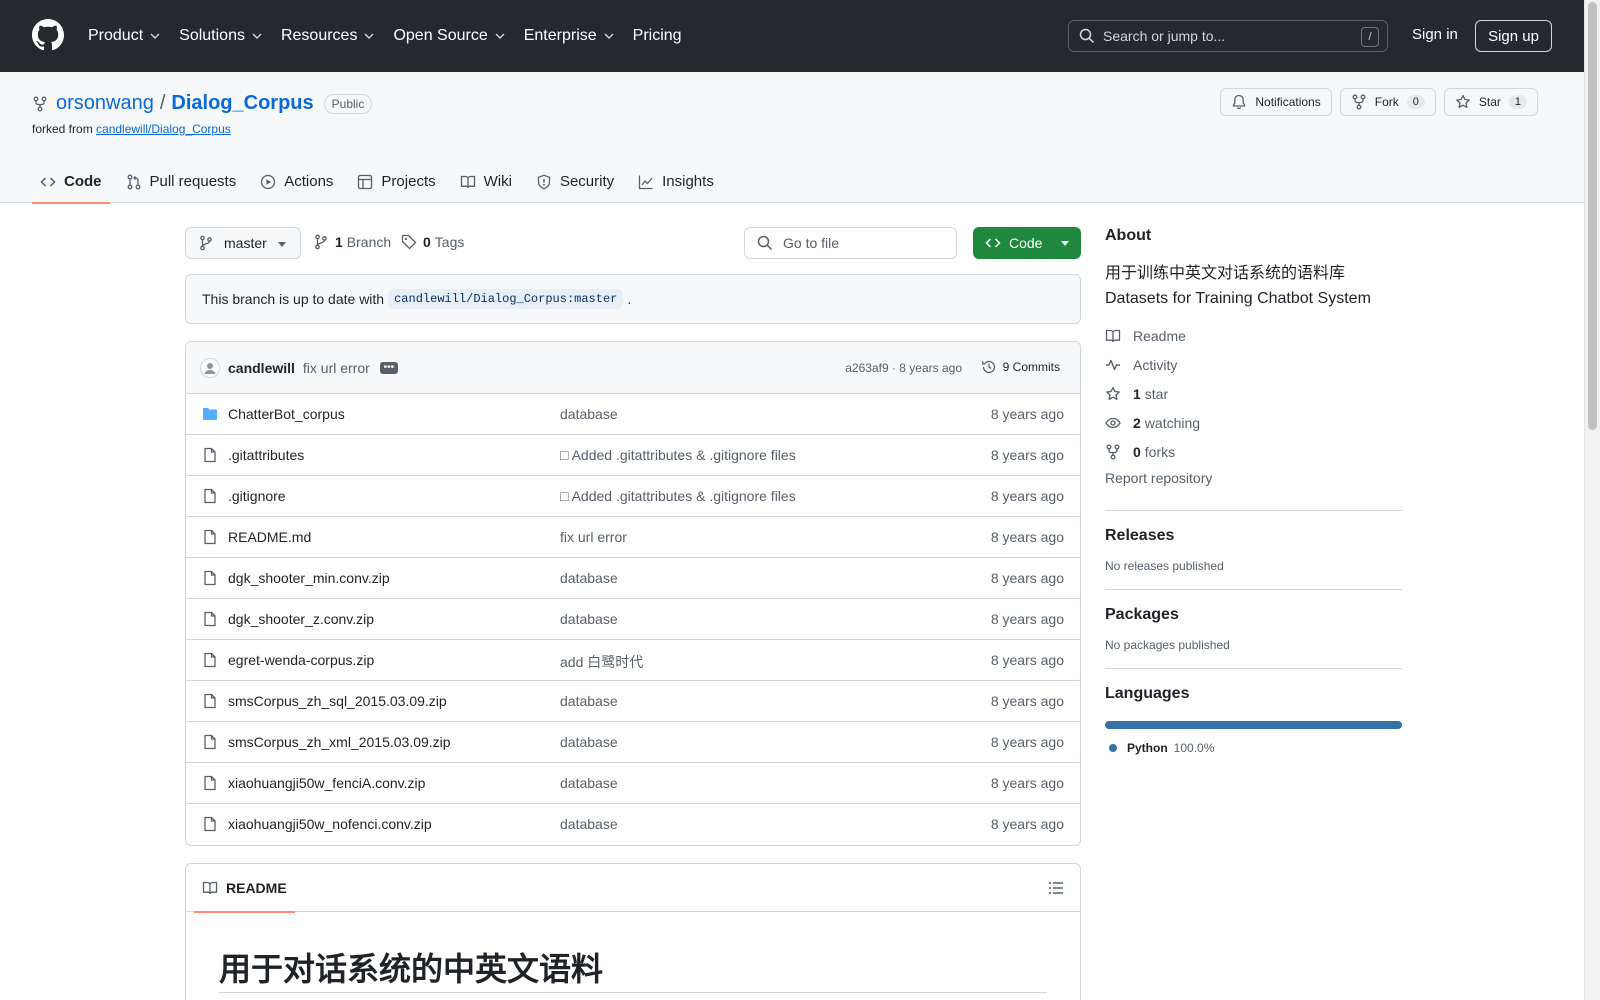 The height and width of the screenshot is (1000, 1600). What do you see at coordinates (242, 103) in the screenshot?
I see `repo-name-link: Dialog_Corpus` at bounding box center [242, 103].